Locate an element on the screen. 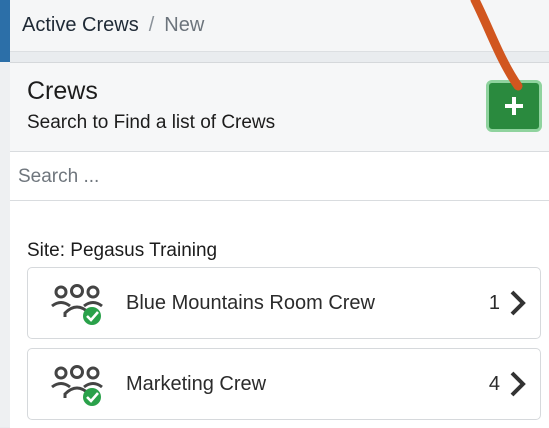 The width and height of the screenshot is (549, 428). search-input is located at coordinates (279, 177).